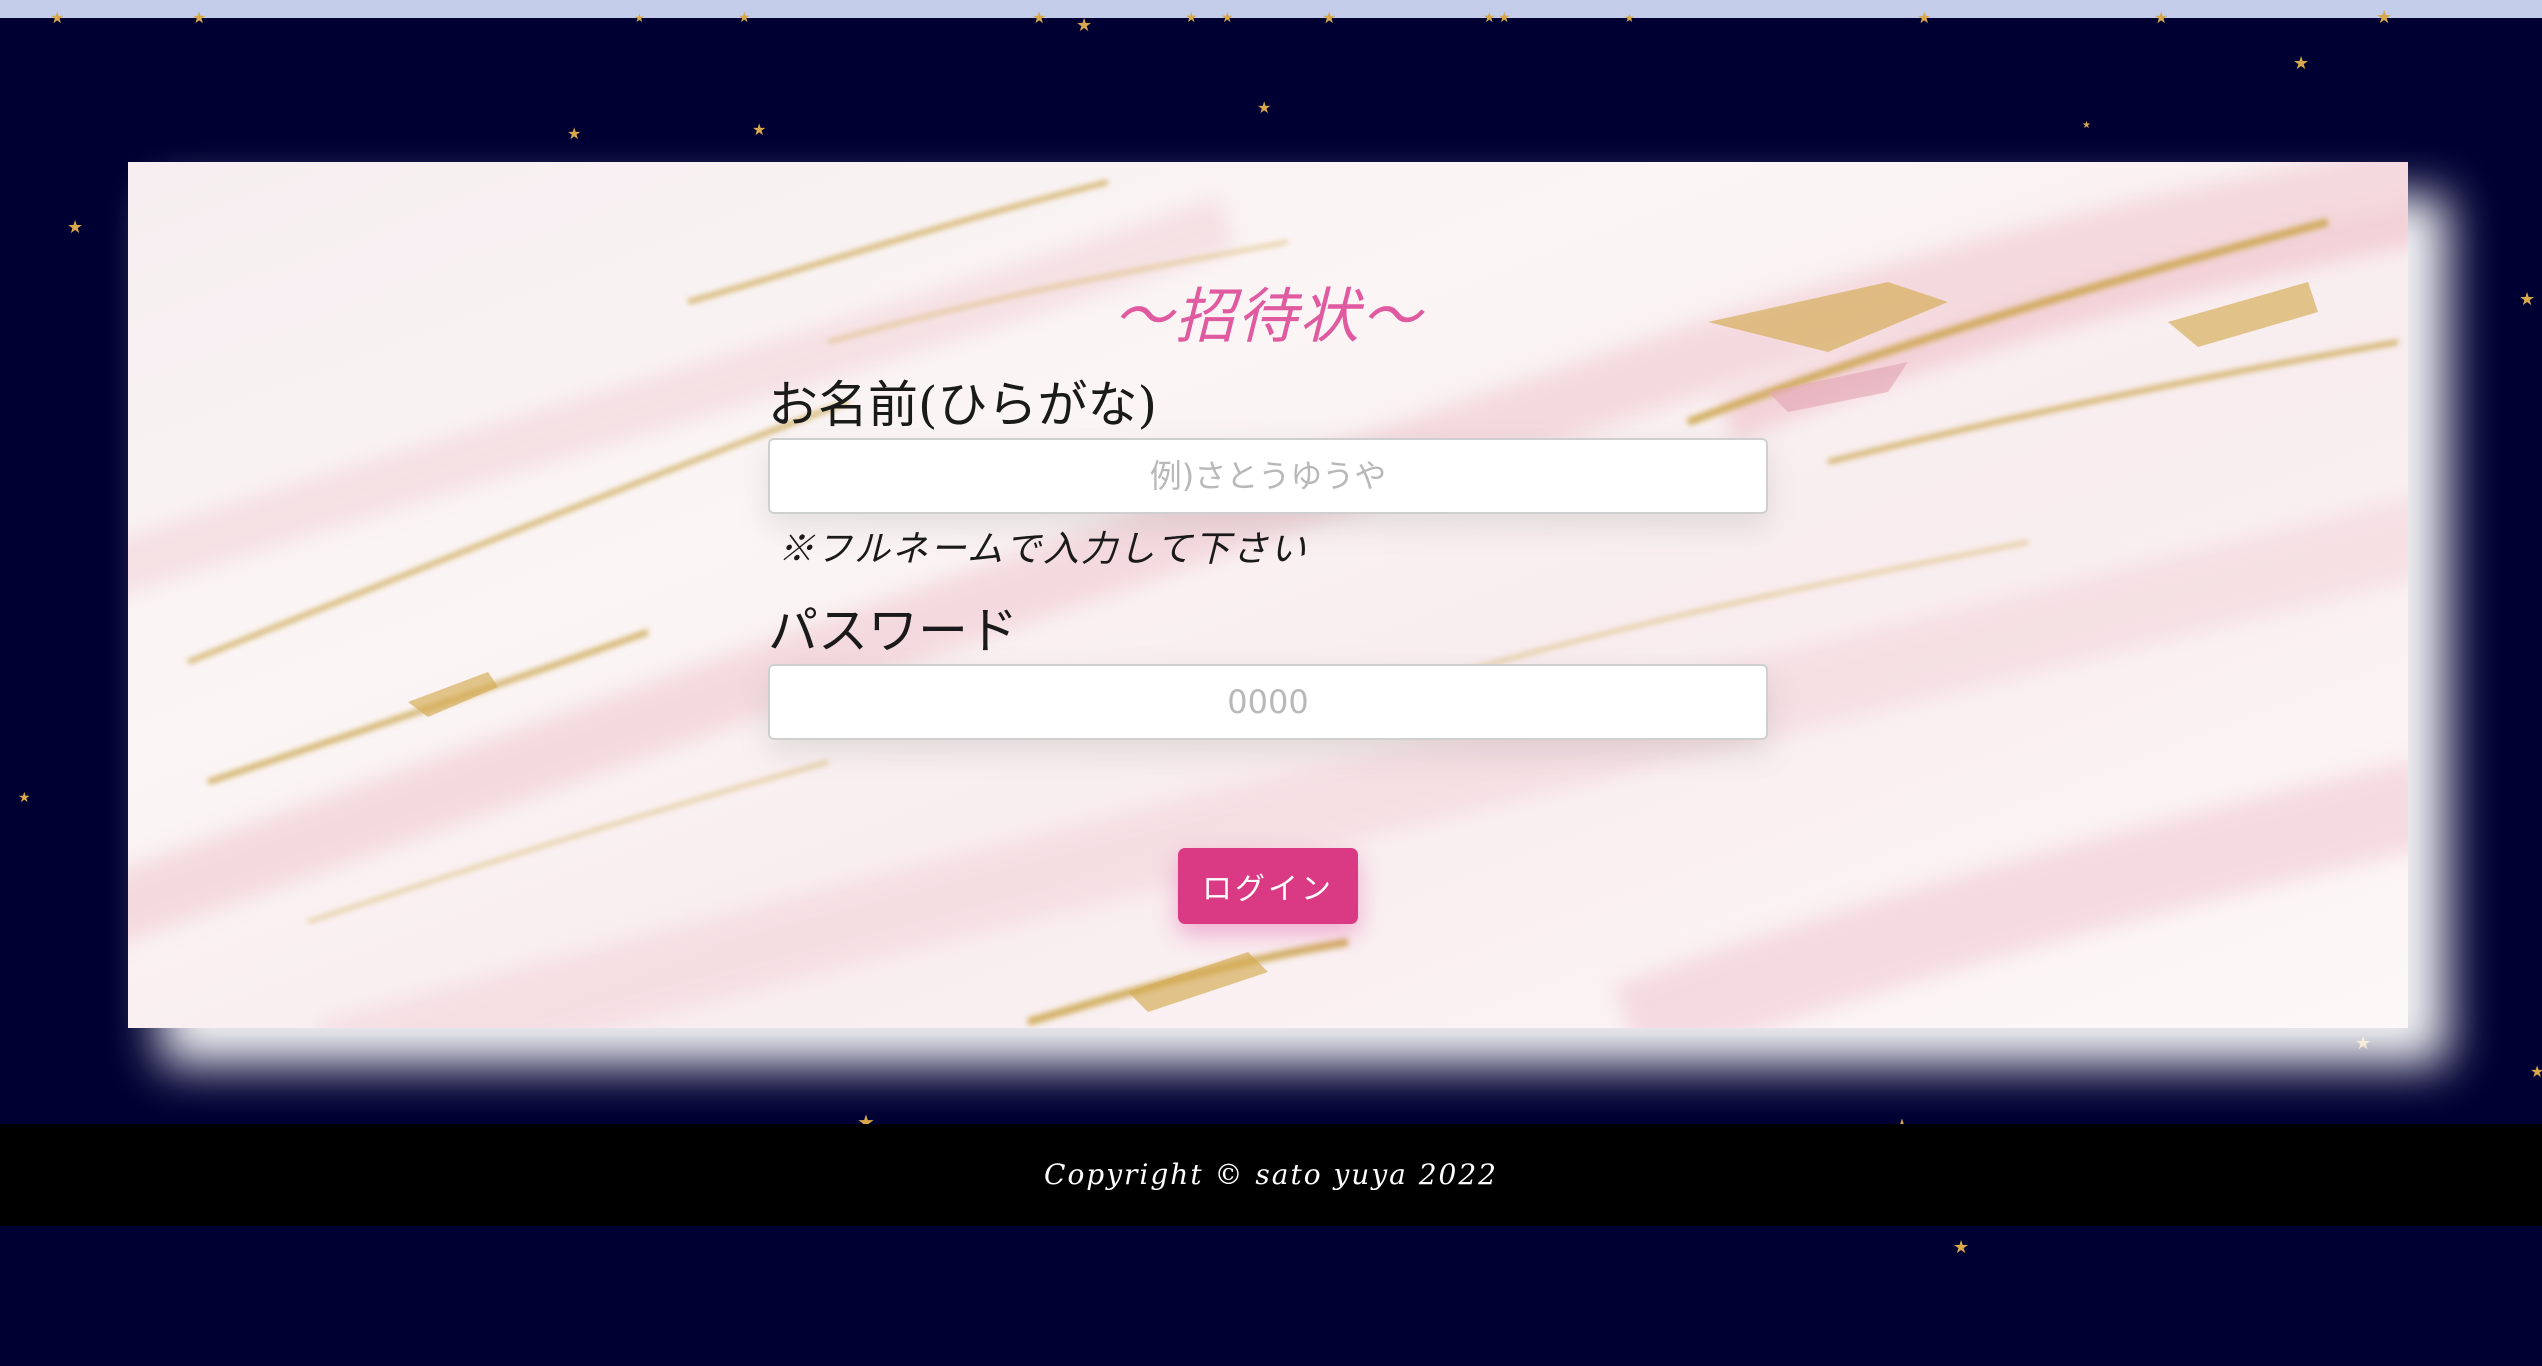  What do you see at coordinates (963, 405) in the screenshot?
I see `name-label: お名前(ひらがな)` at bounding box center [963, 405].